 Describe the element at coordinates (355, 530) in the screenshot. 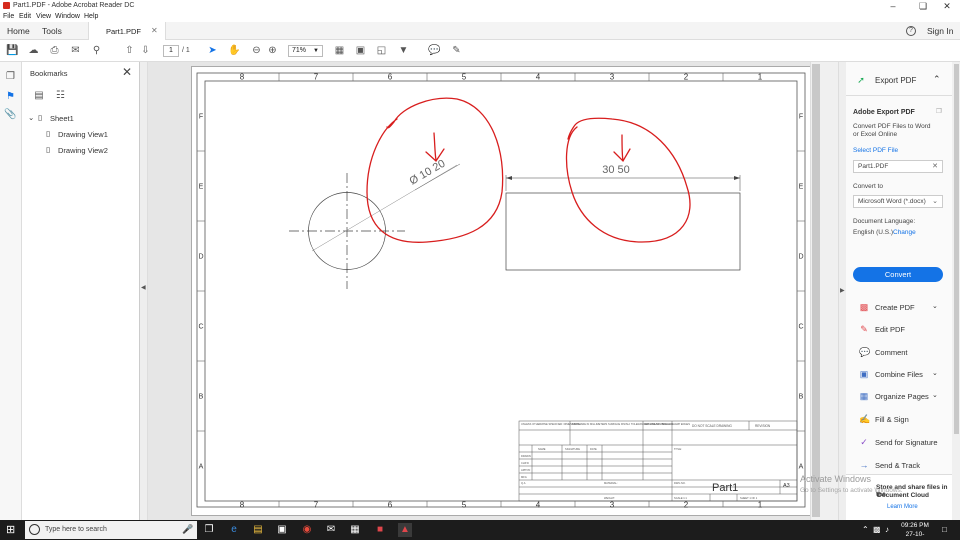

I see `calculator-icon: ▦` at that location.